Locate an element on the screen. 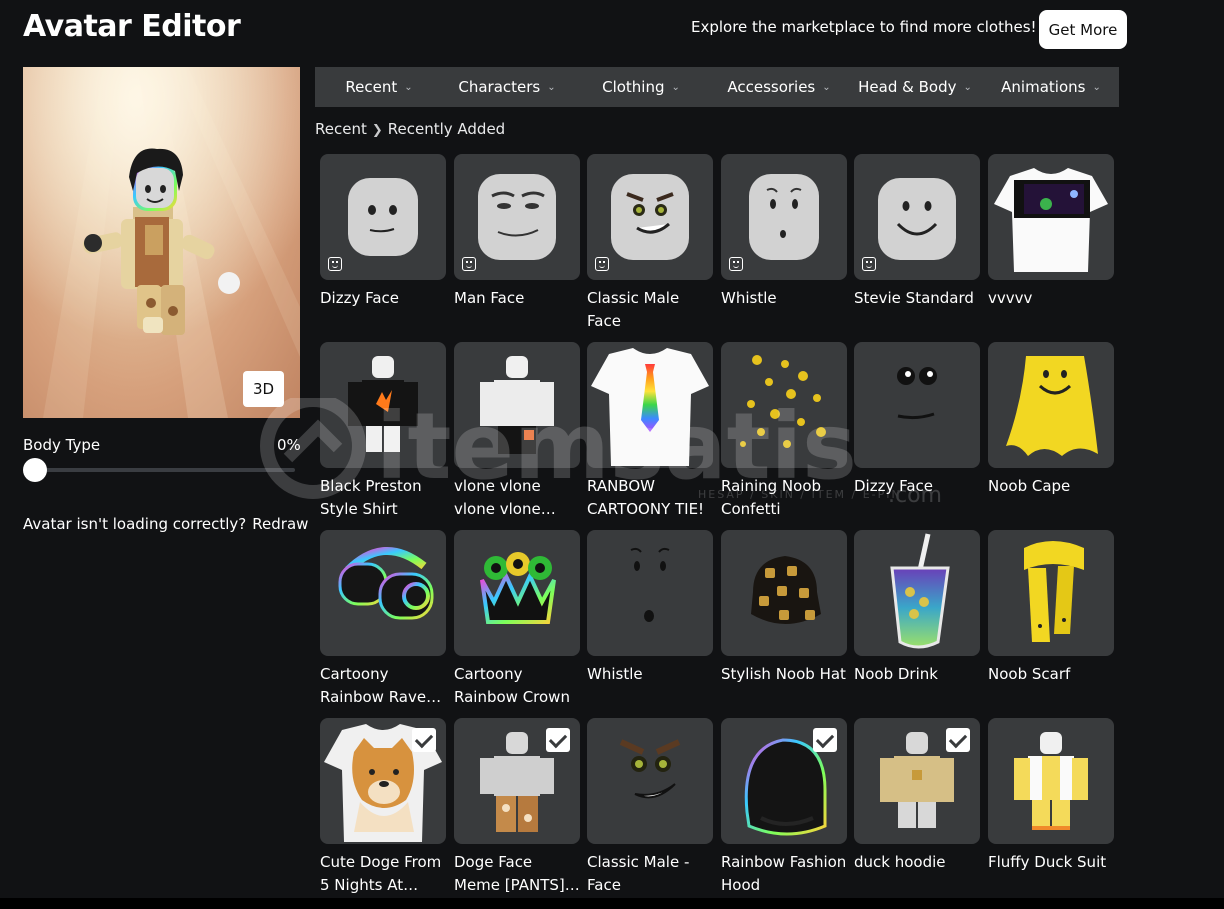 This screenshot has width=1224, height=909. catalog-item: Doge Face Meme [PANTS] Design is located at coordinates (517, 807).